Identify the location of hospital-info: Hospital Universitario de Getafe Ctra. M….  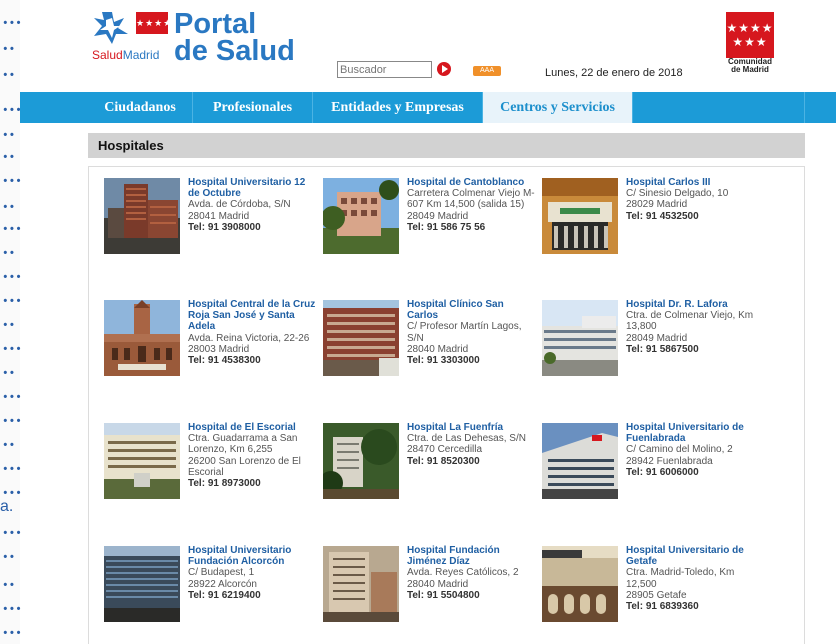
(691, 578).